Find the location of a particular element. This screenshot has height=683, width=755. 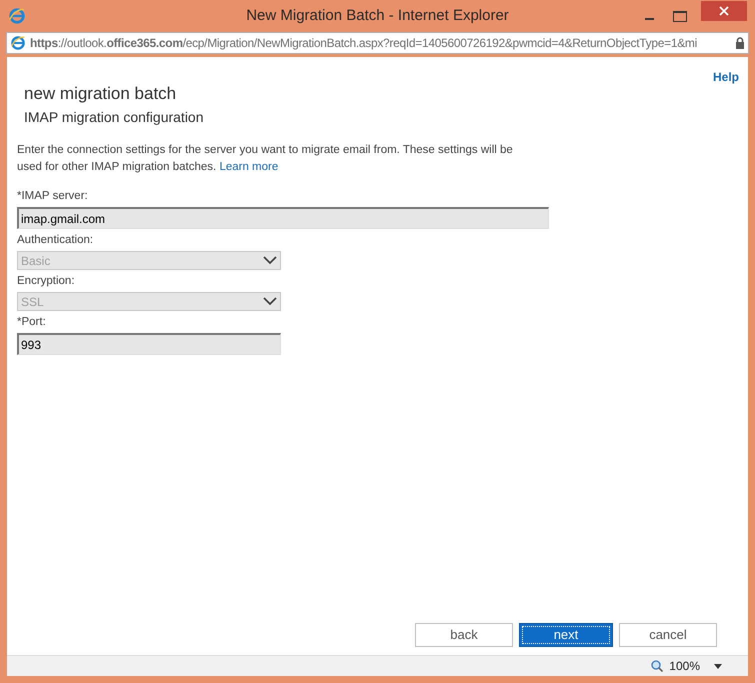

address-bar: https://outlook.office365.com/ecp/Migration/NewMigrationBatch.aspx?reqId=1405600726192&pwmcid=4&ReturnObjectType=1&mi is located at coordinates (377, 43).